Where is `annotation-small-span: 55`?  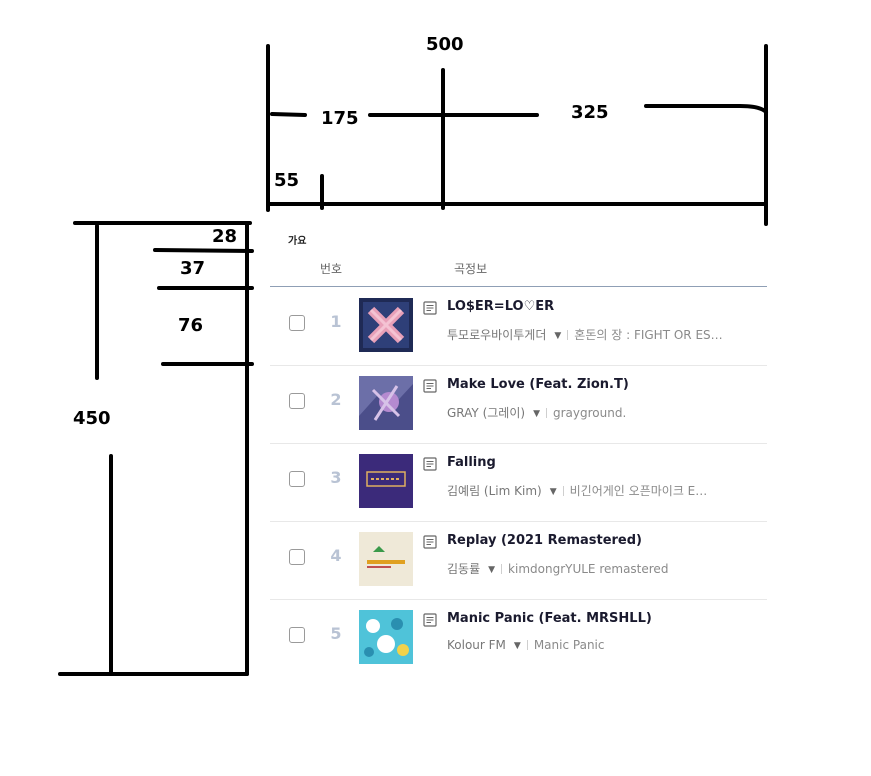
annotation-small-span: 55 is located at coordinates (287, 180).